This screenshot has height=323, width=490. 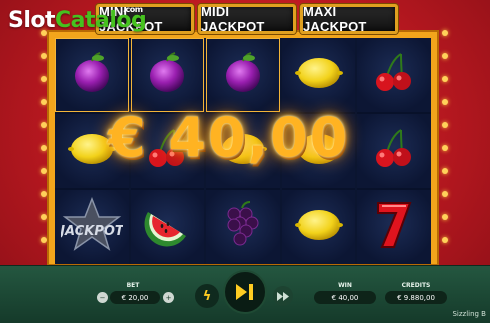 I want to click on lightning-icon: ϟ, so click(x=207, y=296).